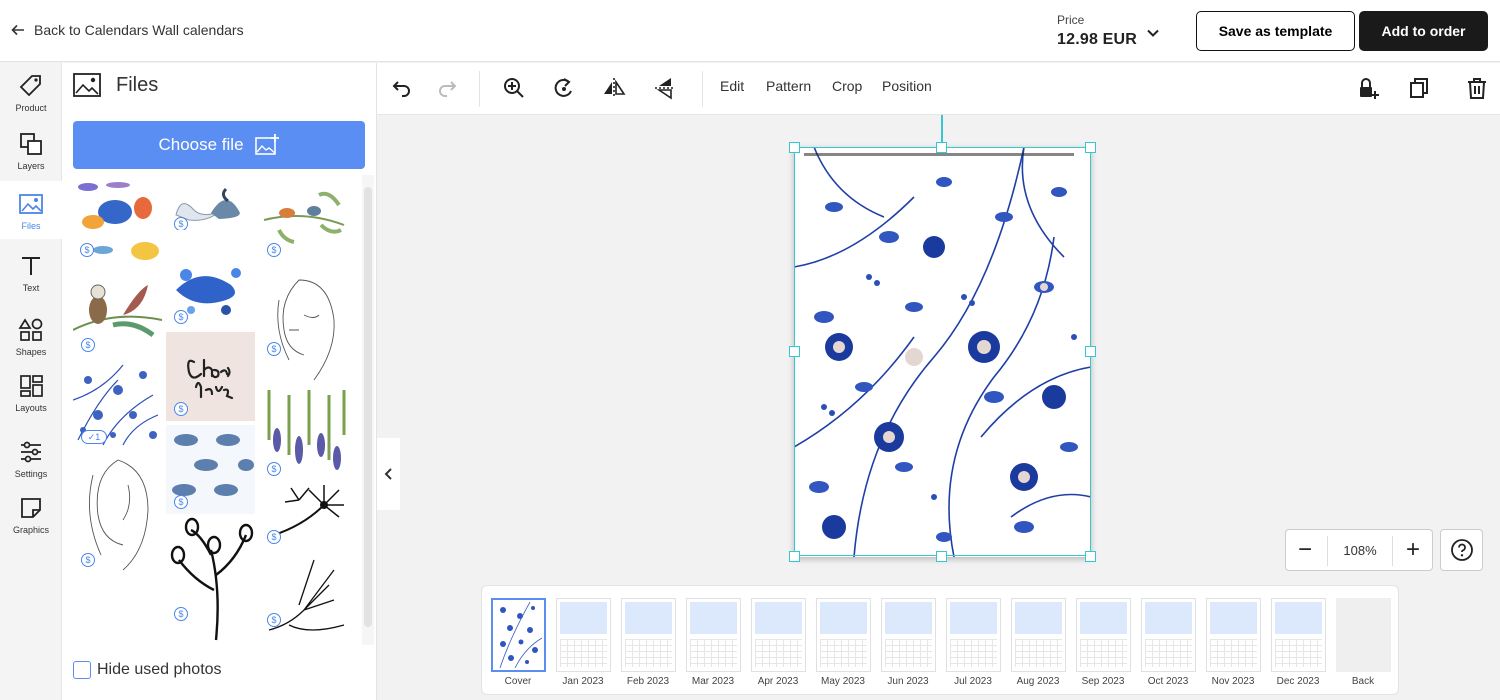 The width and height of the screenshot is (1500, 700). What do you see at coordinates (17, 30) in the screenshot?
I see `arrow-left-icon` at bounding box center [17, 30].